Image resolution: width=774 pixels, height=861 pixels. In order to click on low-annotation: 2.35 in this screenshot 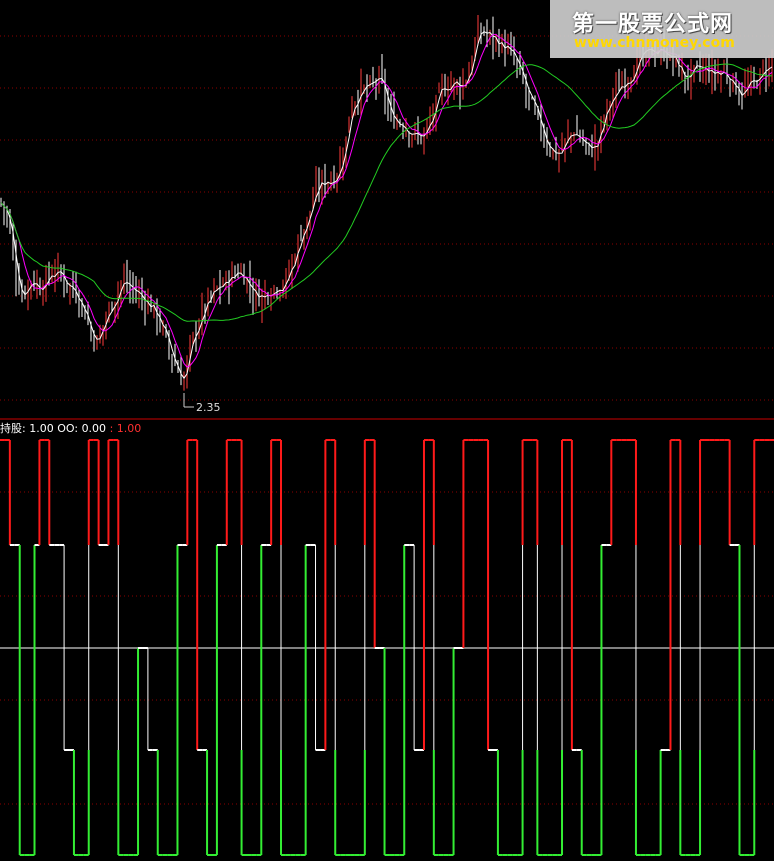, I will do `click(202, 403)`.